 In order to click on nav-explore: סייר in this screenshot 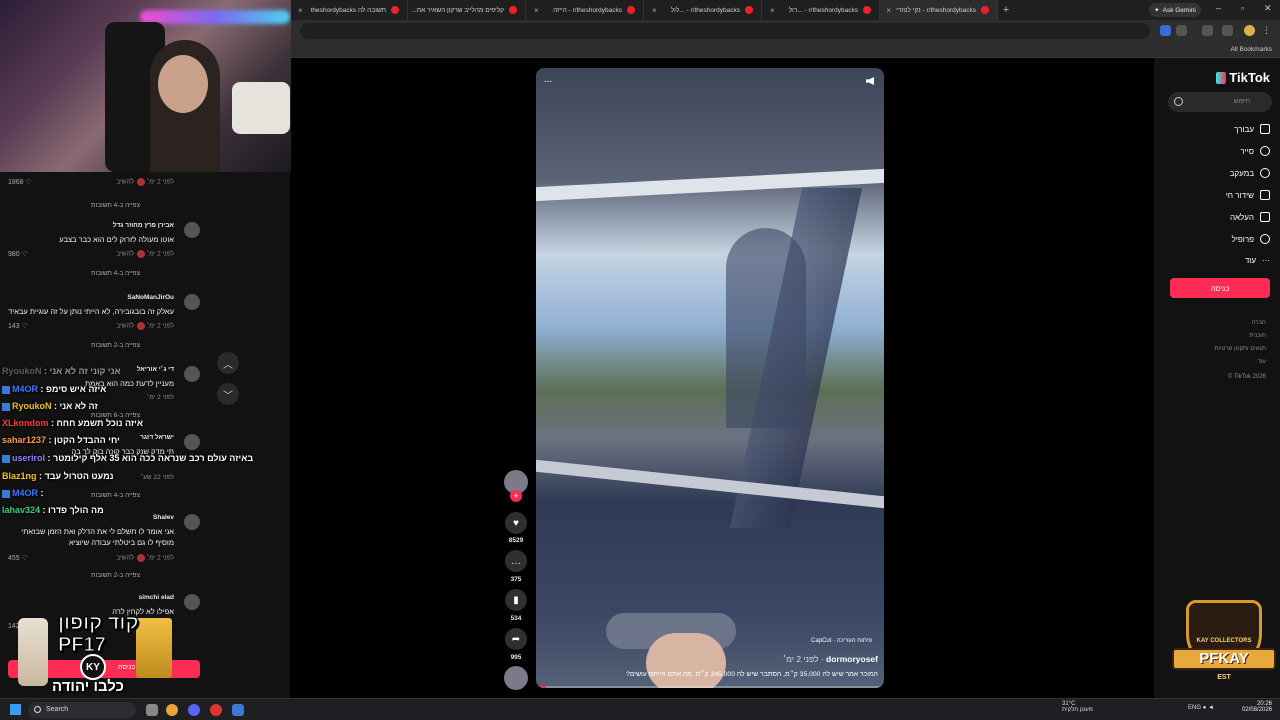, I will do `click(1255, 151)`.